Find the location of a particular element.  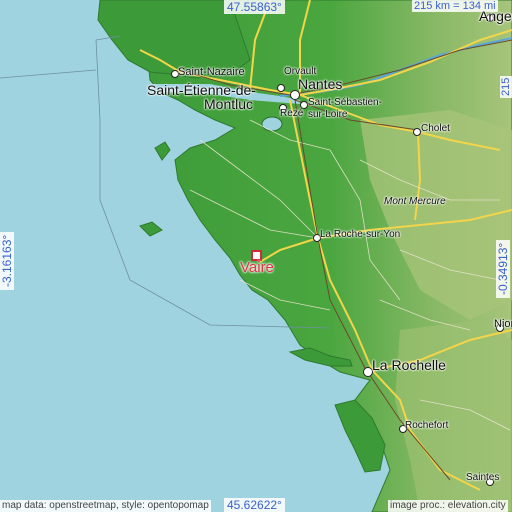

city-label-angers: Angers is located at coordinates (495, 16).